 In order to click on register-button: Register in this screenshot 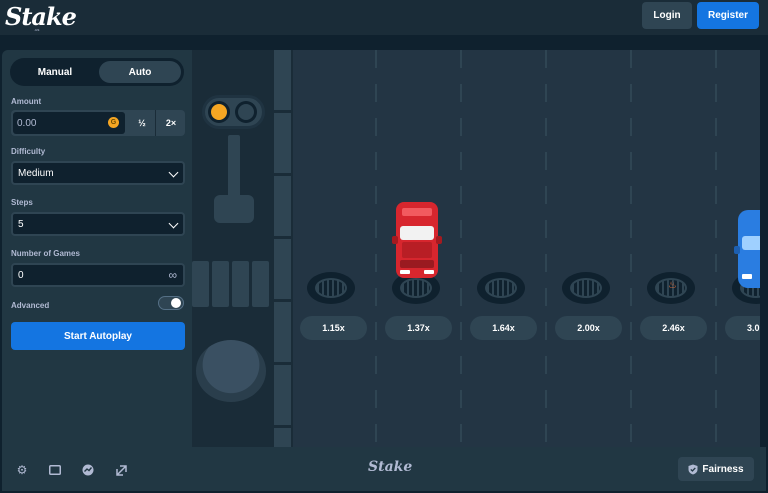, I will do `click(728, 15)`.